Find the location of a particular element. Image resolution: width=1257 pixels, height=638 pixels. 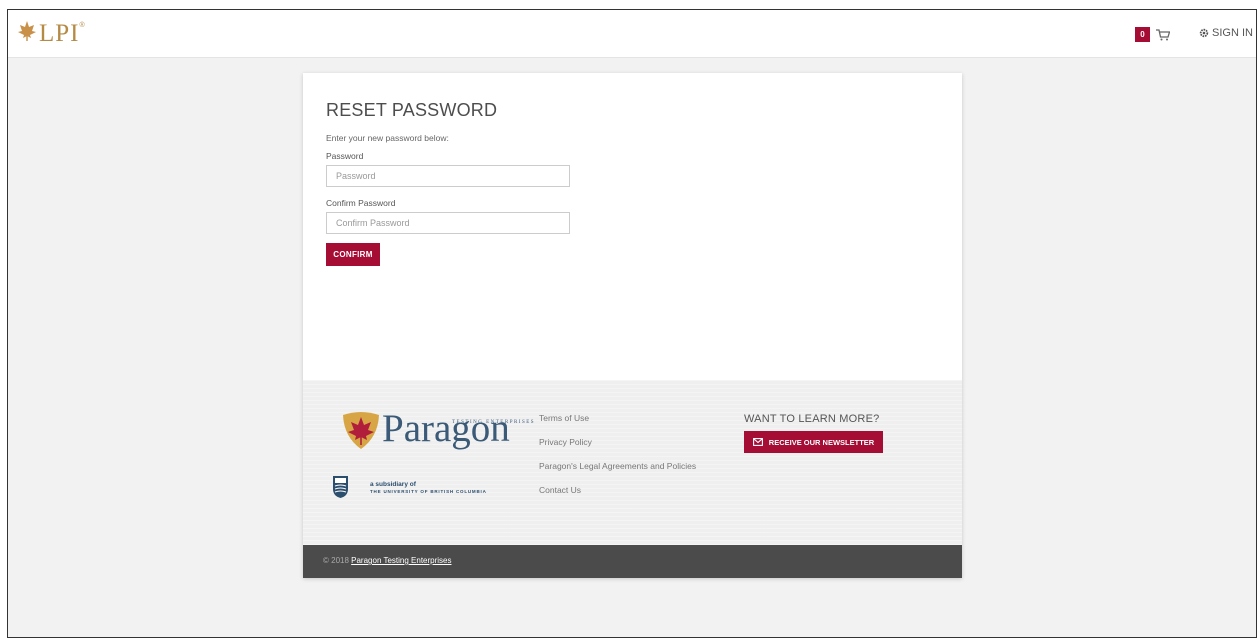

learn-more-heading: WANT TO LEARN MORE? is located at coordinates (812, 419).